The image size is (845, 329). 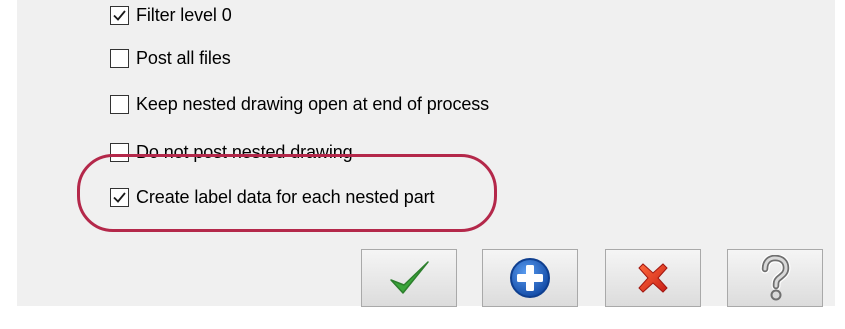 I want to click on cancel-button, so click(x=653, y=278).